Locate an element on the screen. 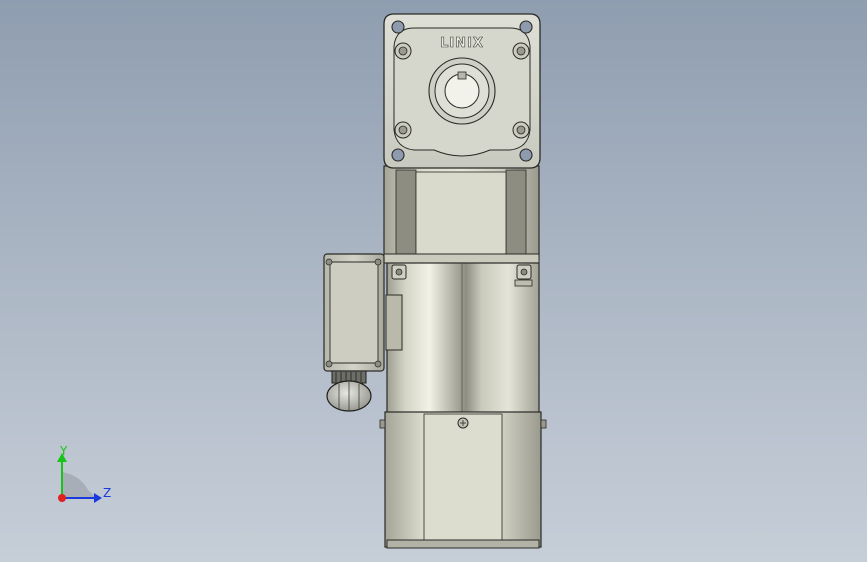 The width and height of the screenshot is (867, 562). triad-plane is located at coordinates (79, 485).